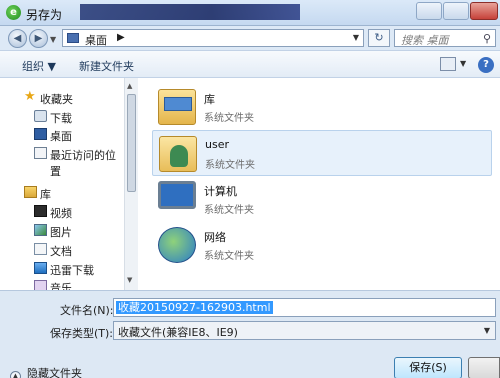 The image size is (500, 378). I want to click on file-name: 网络, so click(215, 237).